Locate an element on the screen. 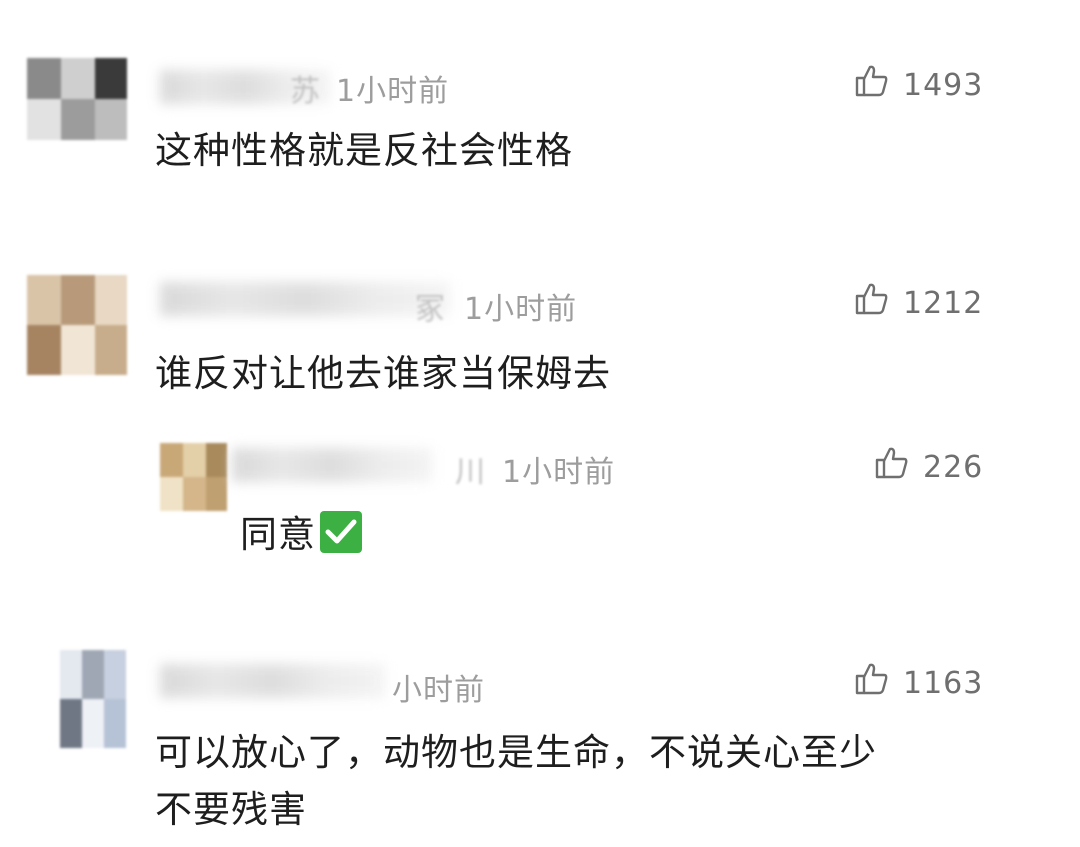  username-tail: 川 is located at coordinates (470, 472).